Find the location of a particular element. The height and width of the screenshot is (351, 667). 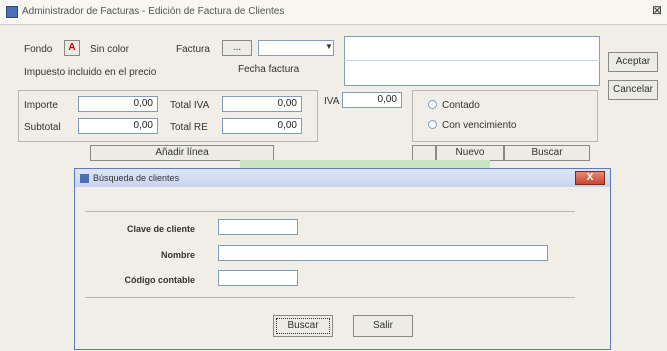

date-label: Fecha factura is located at coordinates (269, 69).